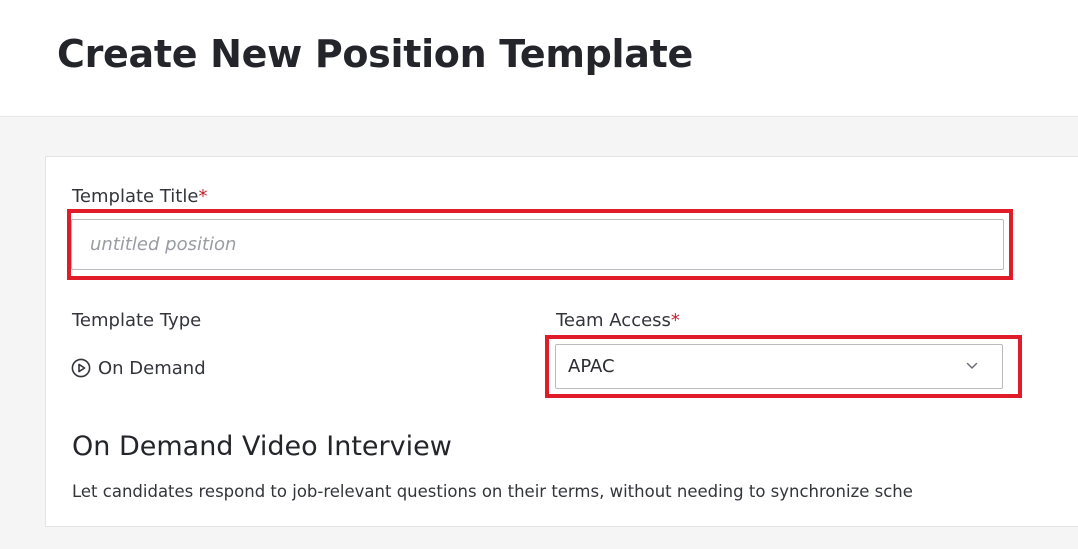 The height and width of the screenshot is (549, 1078). What do you see at coordinates (81, 368) in the screenshot?
I see `play-circle-icon` at bounding box center [81, 368].